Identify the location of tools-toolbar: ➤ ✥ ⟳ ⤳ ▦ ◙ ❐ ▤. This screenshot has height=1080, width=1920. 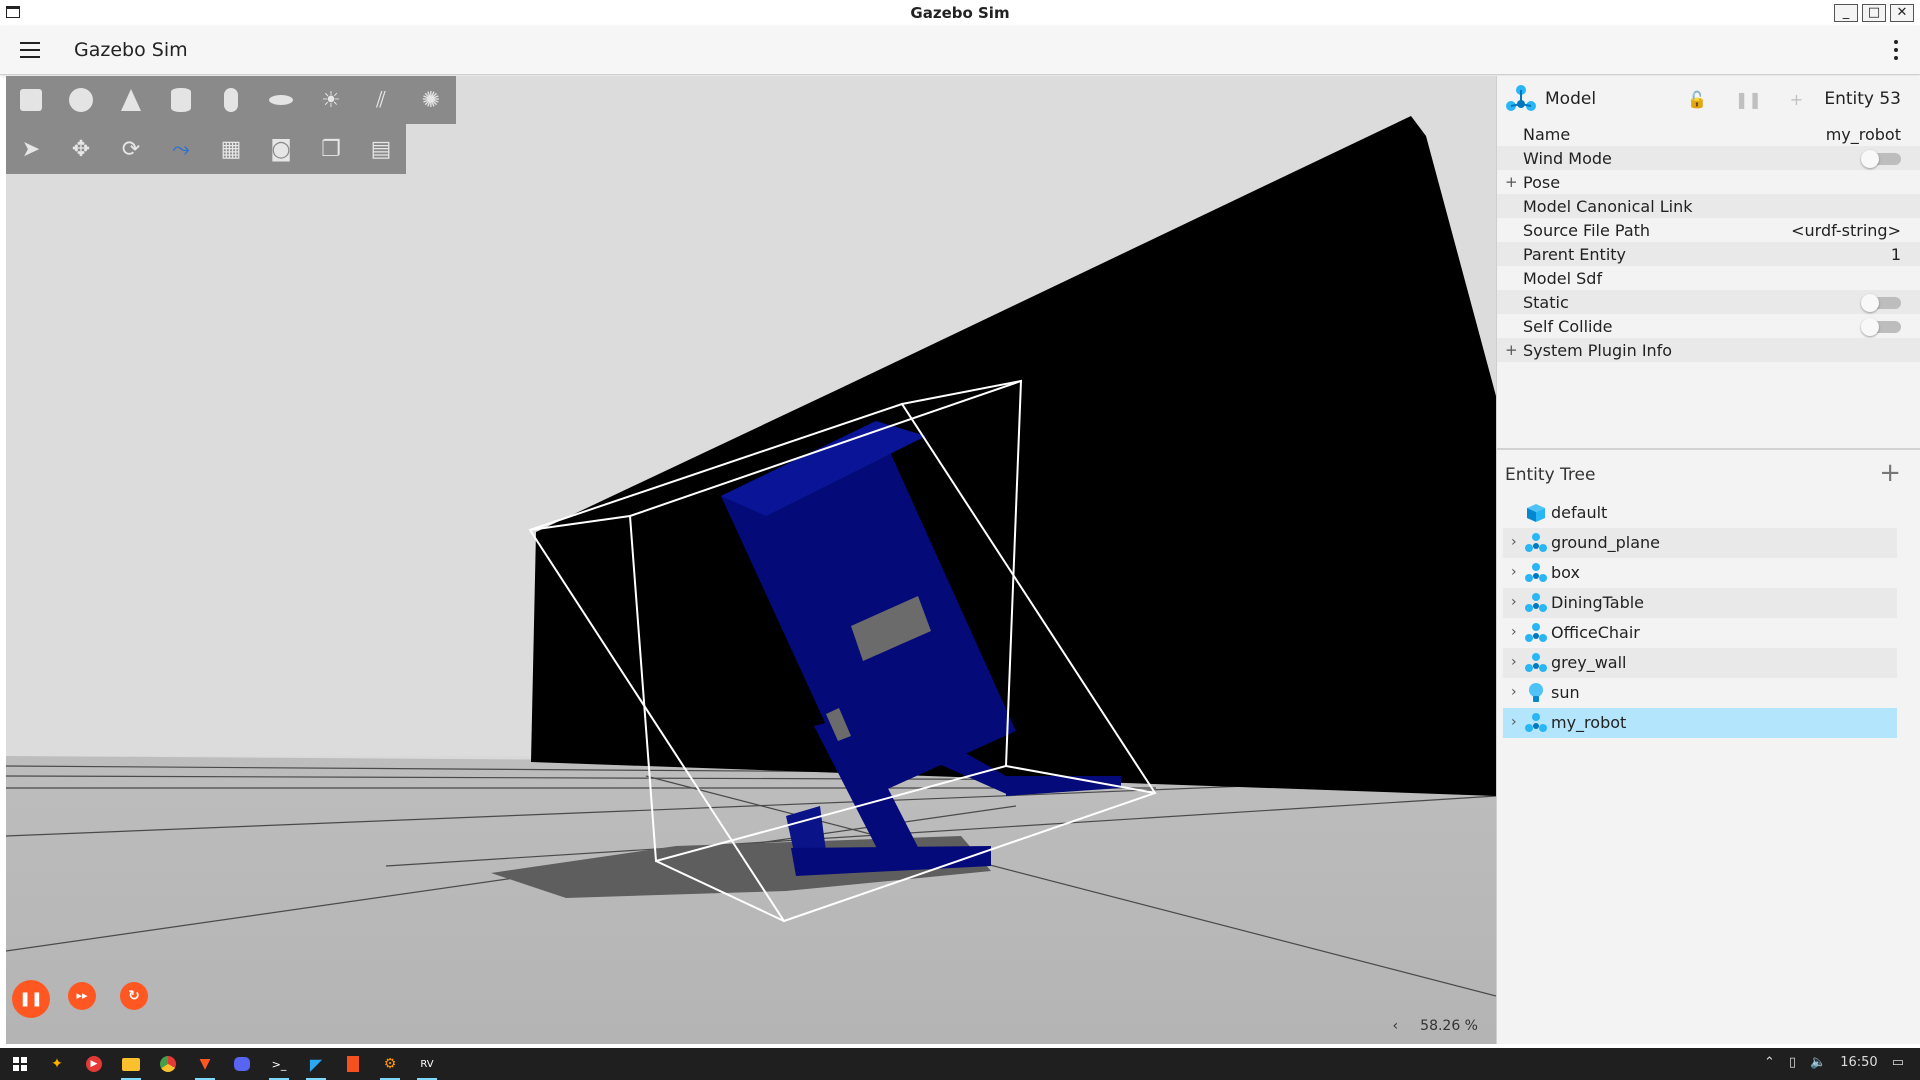
(206, 149).